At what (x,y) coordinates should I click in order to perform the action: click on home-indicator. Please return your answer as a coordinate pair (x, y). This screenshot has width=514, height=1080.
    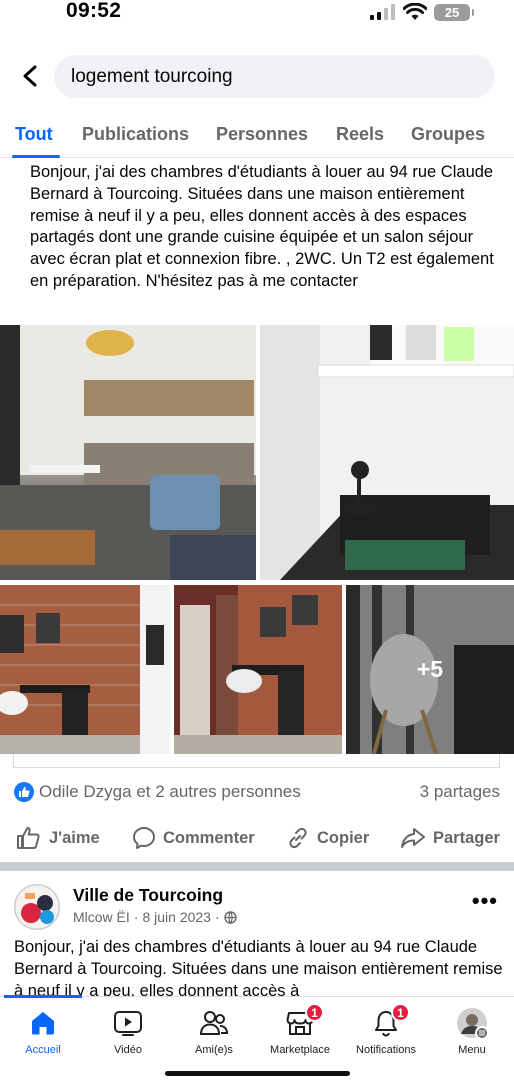
    Looking at the image, I should click on (257, 1073).